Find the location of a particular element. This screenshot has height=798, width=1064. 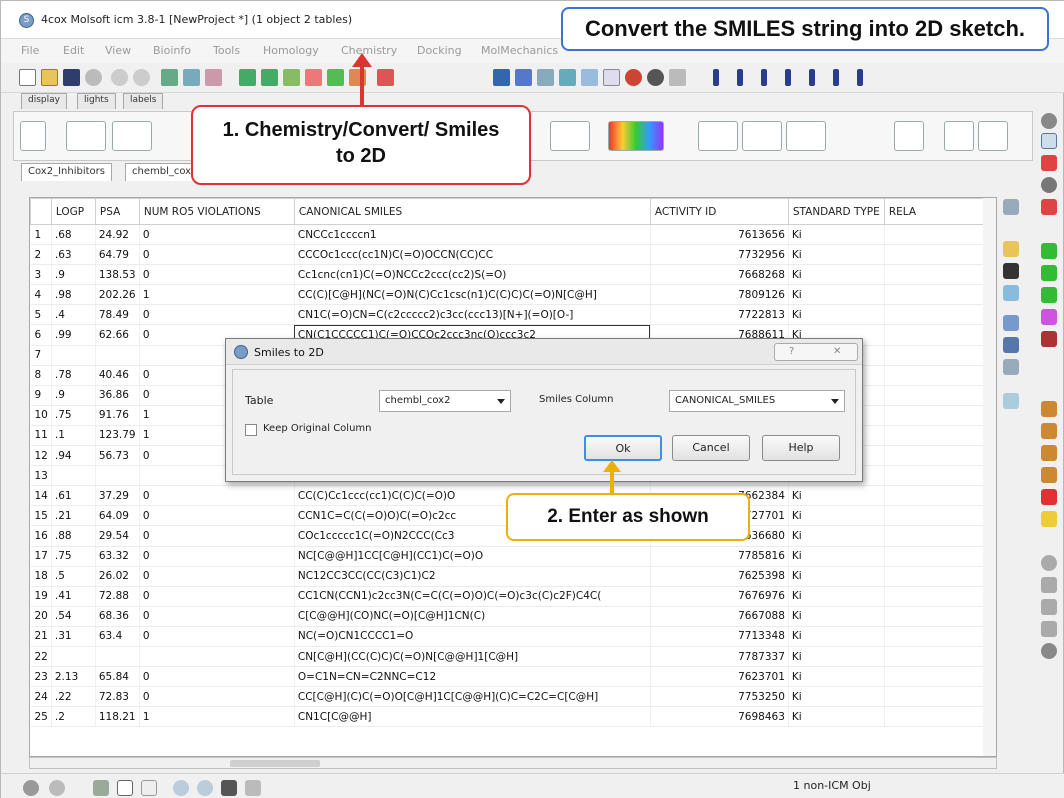

bomb-icon is located at coordinates (655, 77).